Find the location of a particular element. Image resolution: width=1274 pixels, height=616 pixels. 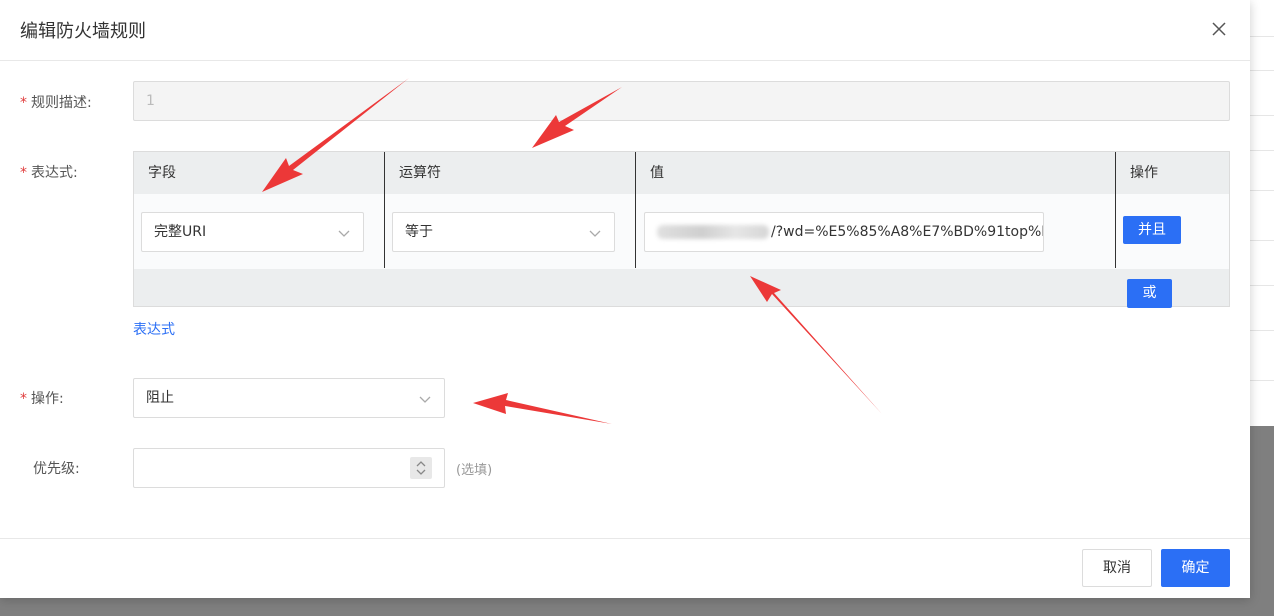

operator-select: 等于 is located at coordinates (503, 232).